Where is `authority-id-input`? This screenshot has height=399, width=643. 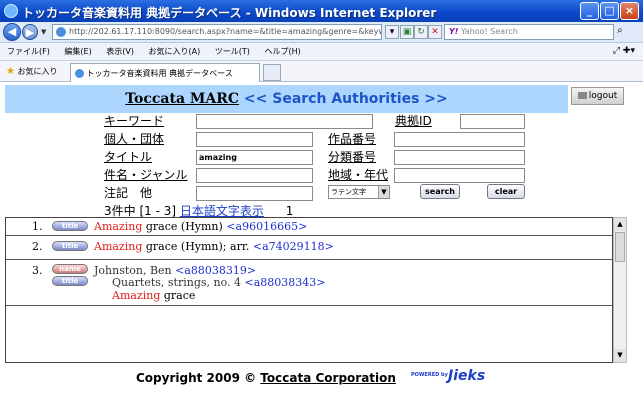
authority-id-input is located at coordinates (492, 121).